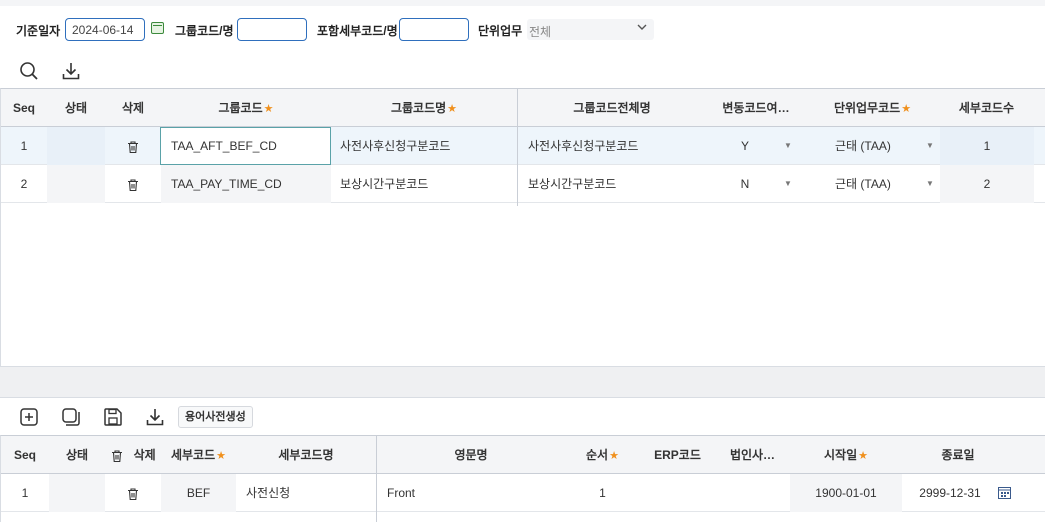 This screenshot has height=522, width=1045. Describe the element at coordinates (958, 455) in the screenshot. I see `col-end-date: 종료일` at that location.